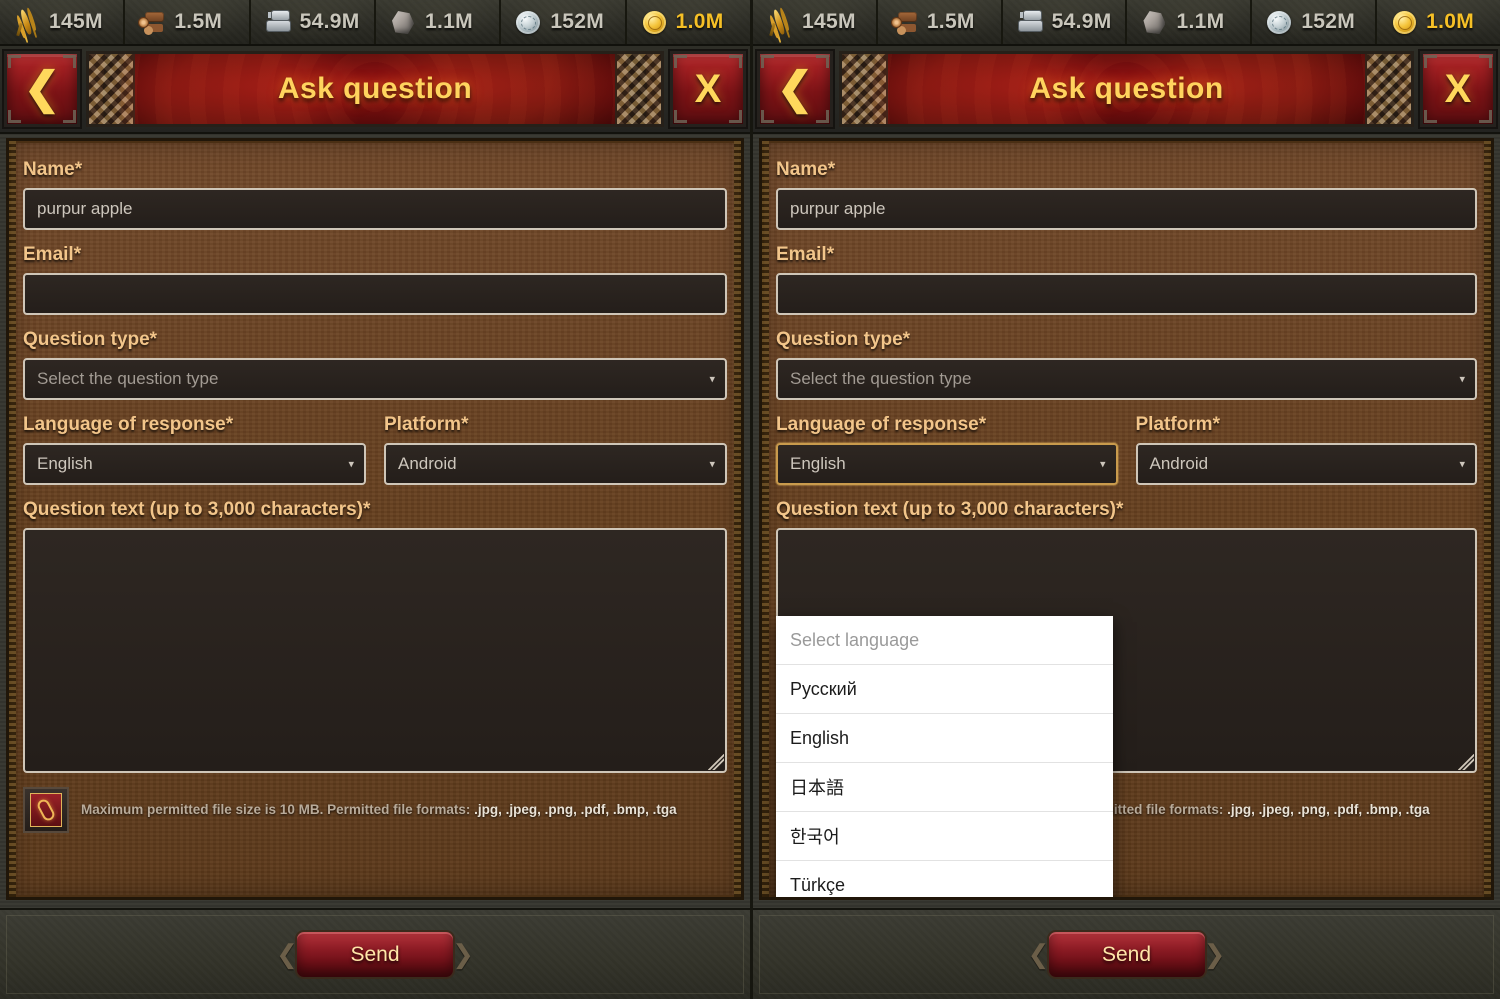  What do you see at coordinates (944, 836) in the screenshot?
I see `language-option-korean: 한국어` at bounding box center [944, 836].